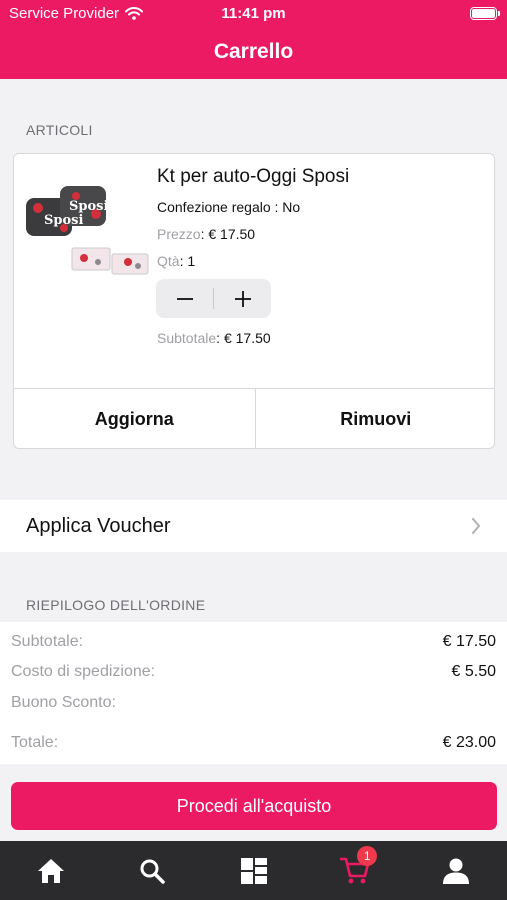 The width and height of the screenshot is (507, 900). What do you see at coordinates (473, 671) in the screenshot?
I see `summary-shipping-value: € 5.50` at bounding box center [473, 671].